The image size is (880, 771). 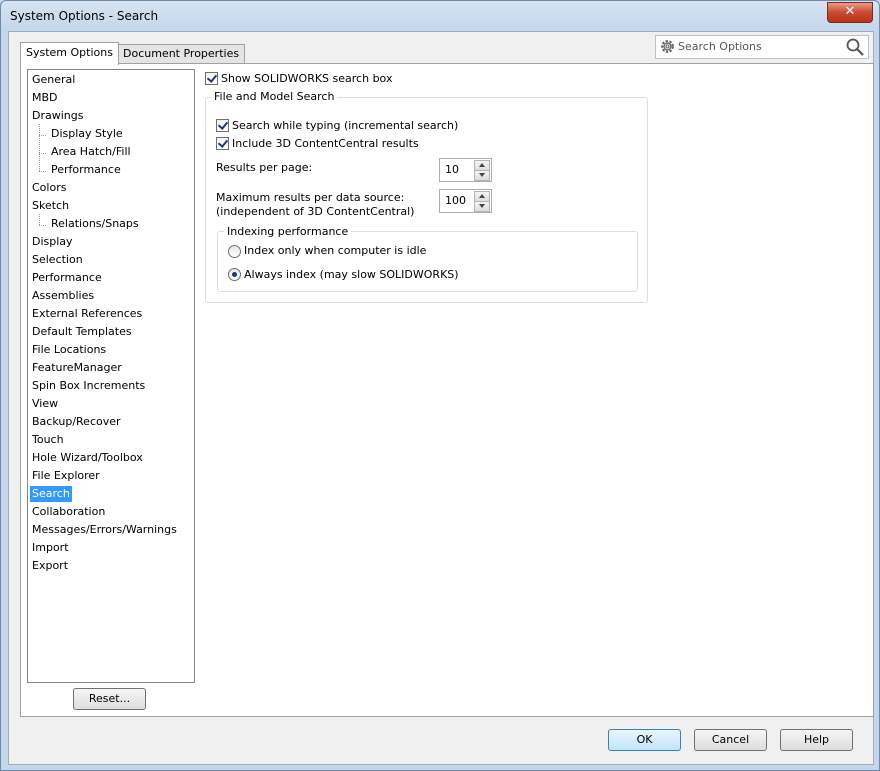 I want to click on include-3dcc-label: Include 3D ContentCentral results, so click(x=325, y=143).